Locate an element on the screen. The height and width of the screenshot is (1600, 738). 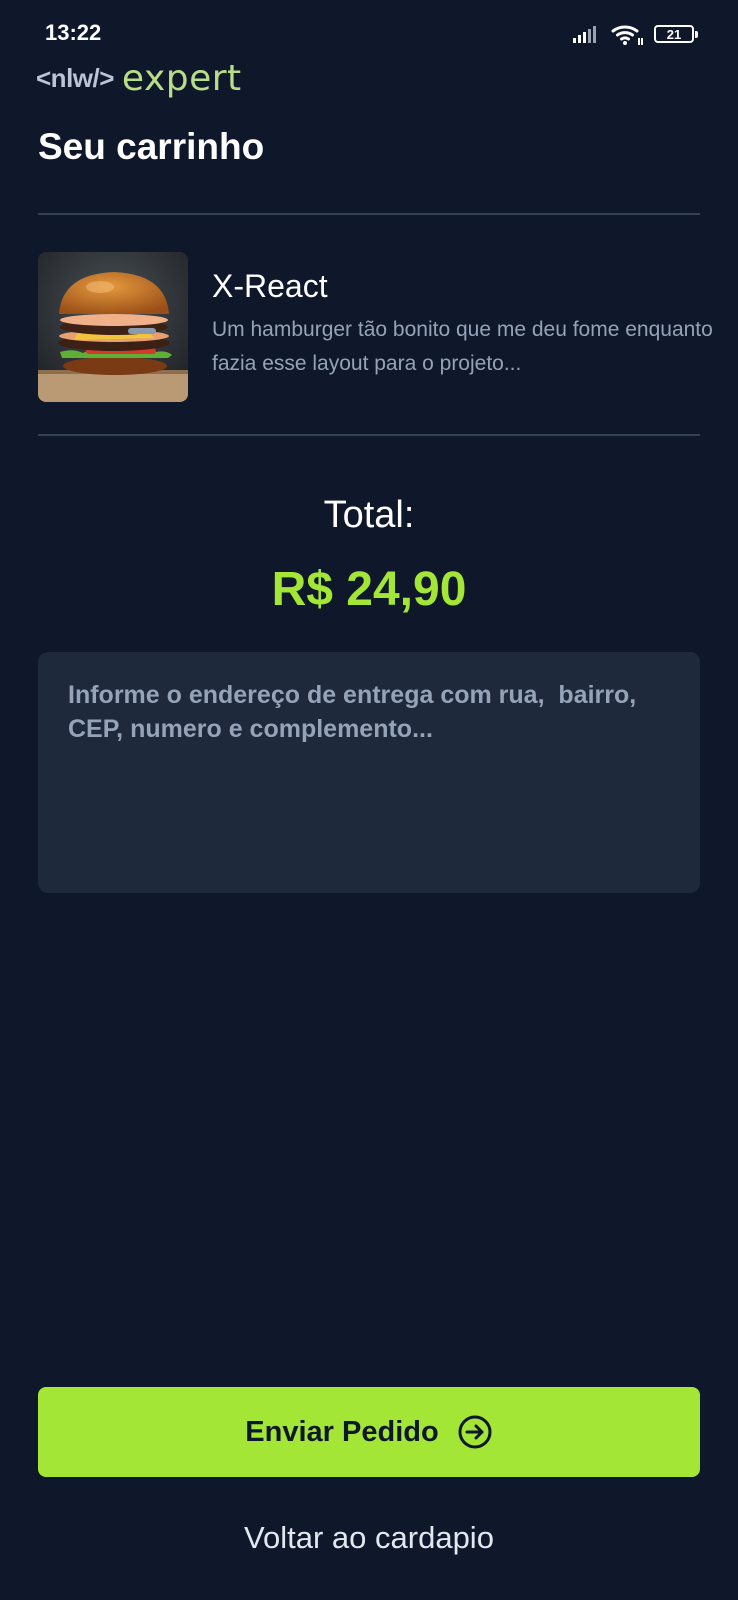
status-bar: 13:22 21 is located at coordinates (369, 32).